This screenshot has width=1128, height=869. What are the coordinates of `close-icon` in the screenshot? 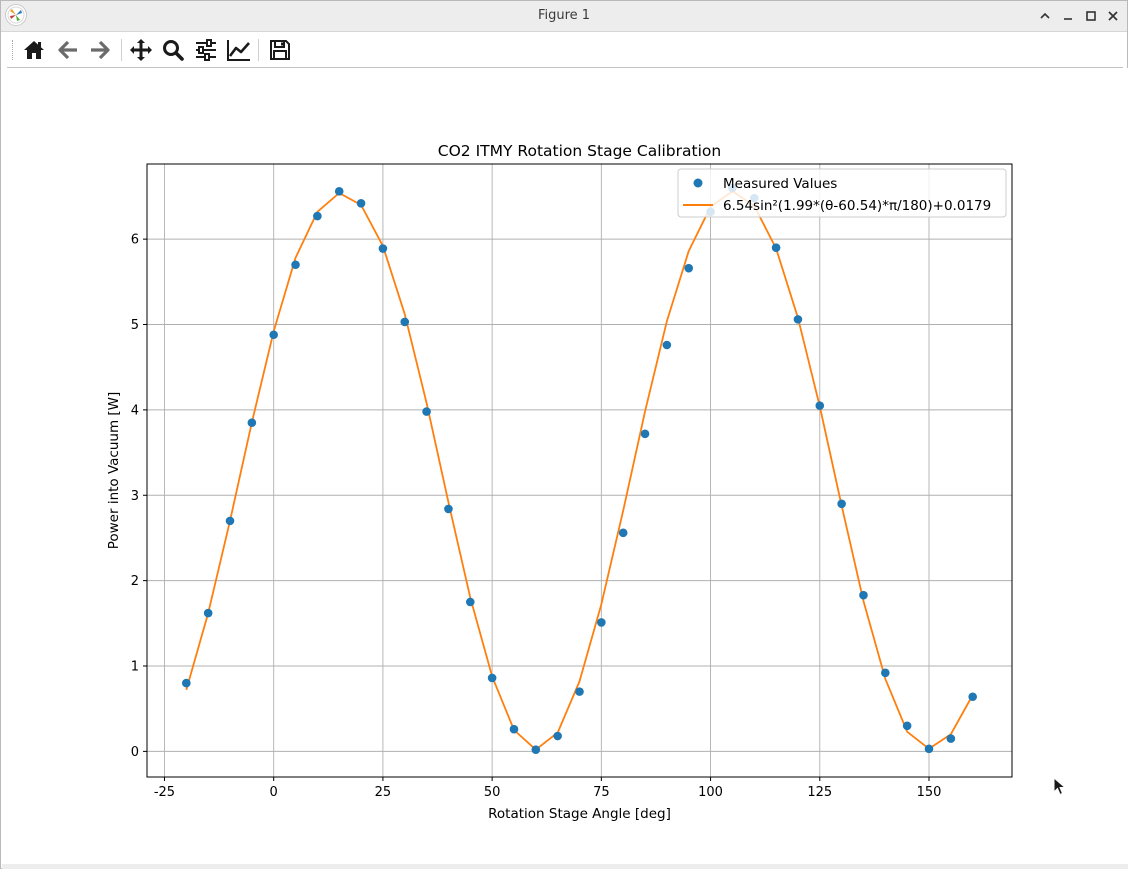 It's located at (1113, 16).